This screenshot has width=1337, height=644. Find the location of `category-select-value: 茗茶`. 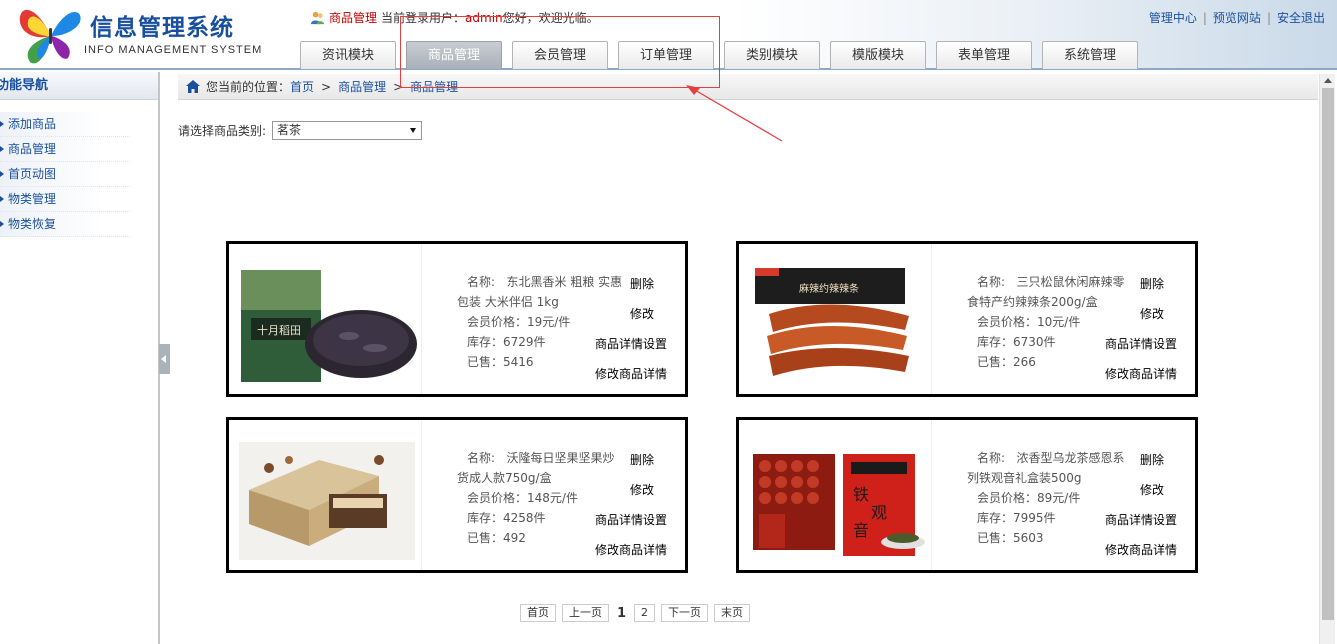

category-select-value: 茗茶 is located at coordinates (289, 130).